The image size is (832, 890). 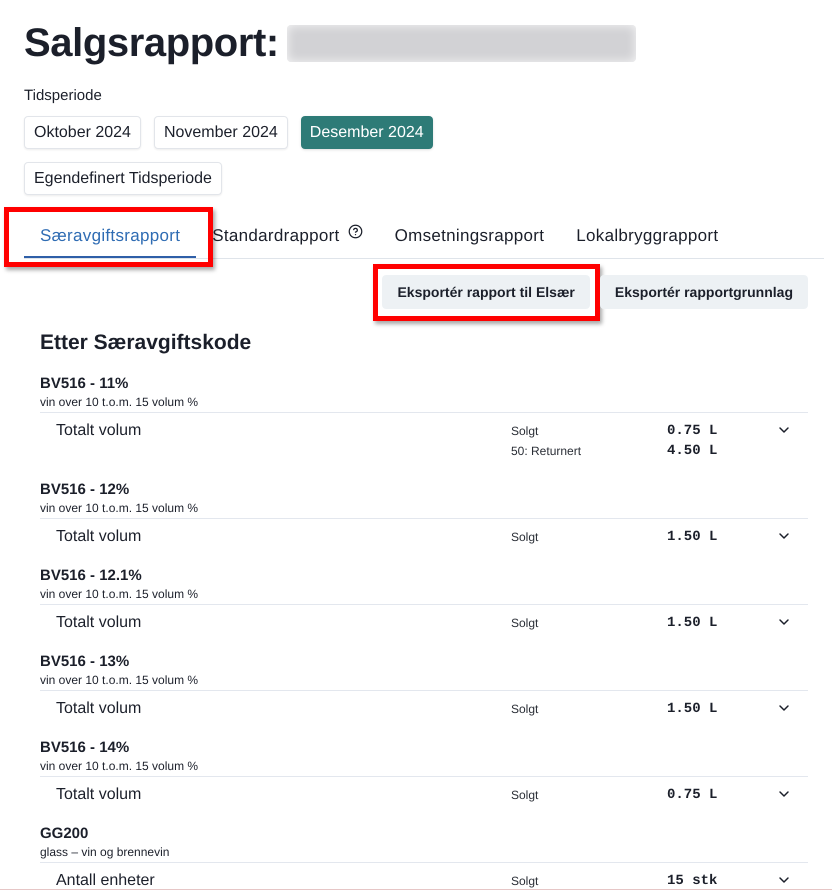 I want to click on entry-type: 50: Returnert, so click(x=546, y=451).